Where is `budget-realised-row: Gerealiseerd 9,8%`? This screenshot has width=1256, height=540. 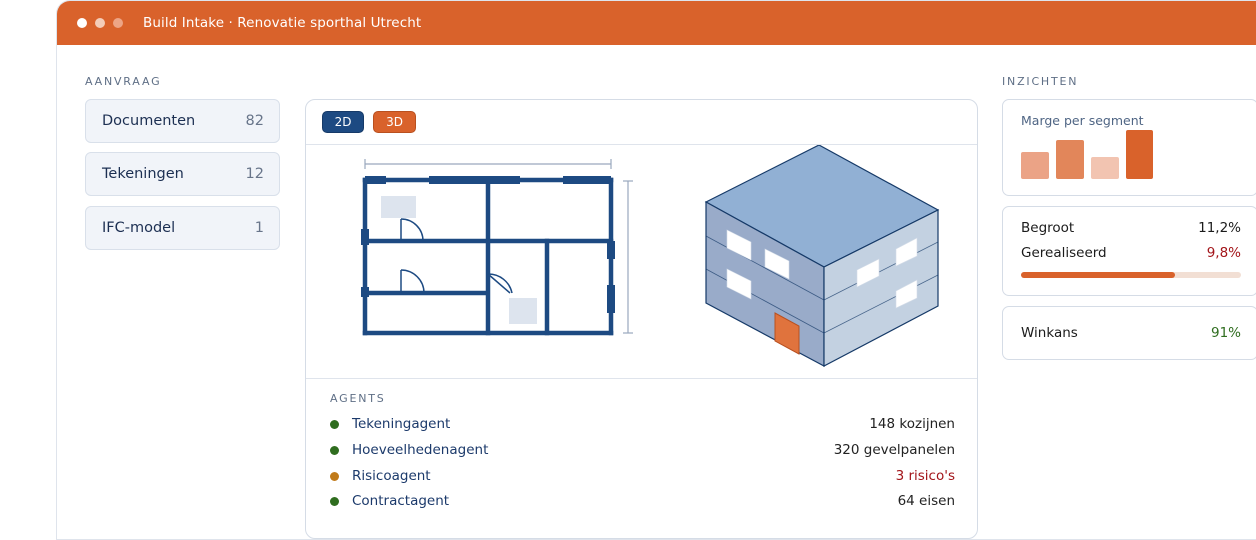
budget-realised-row: Gerealiseerd 9,8% is located at coordinates (1131, 253).